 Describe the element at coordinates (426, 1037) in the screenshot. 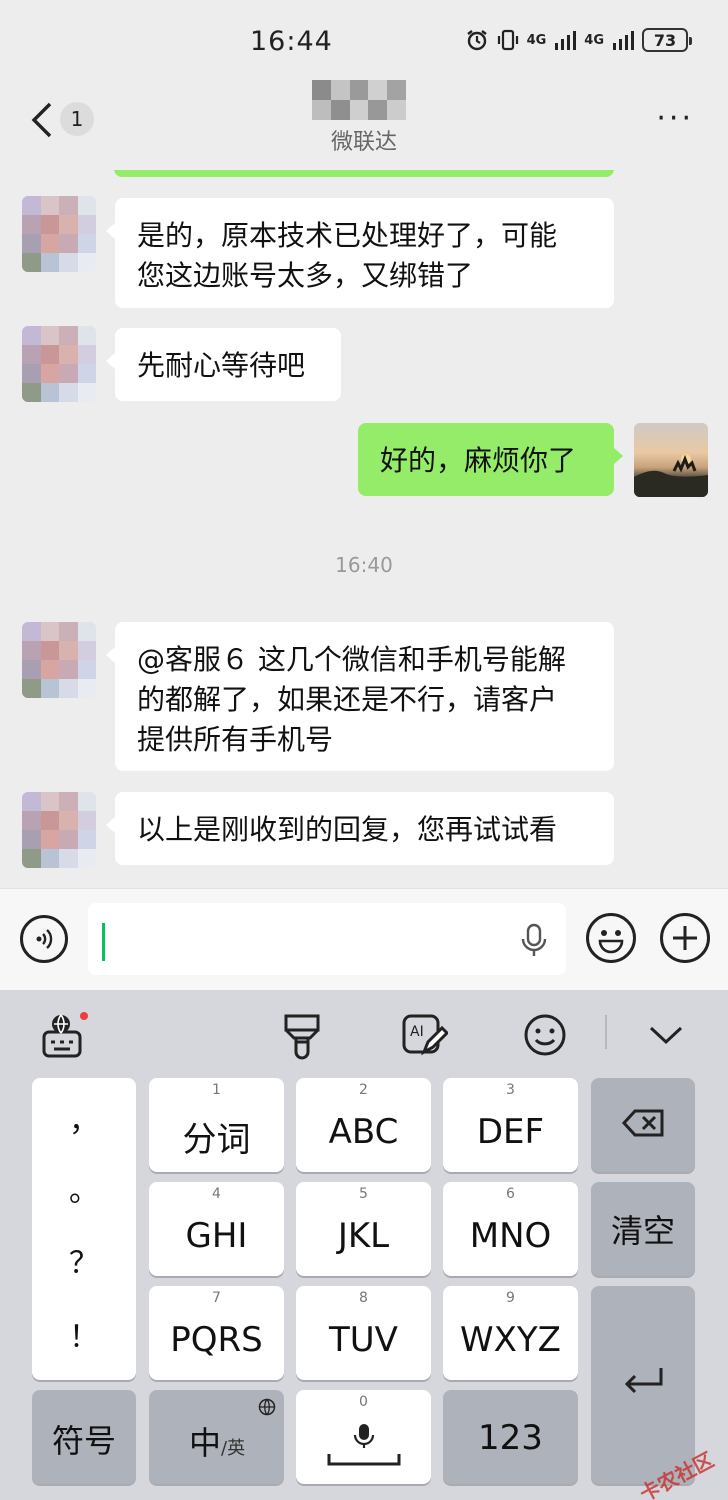

I see `ai-writing-button: AI` at that location.